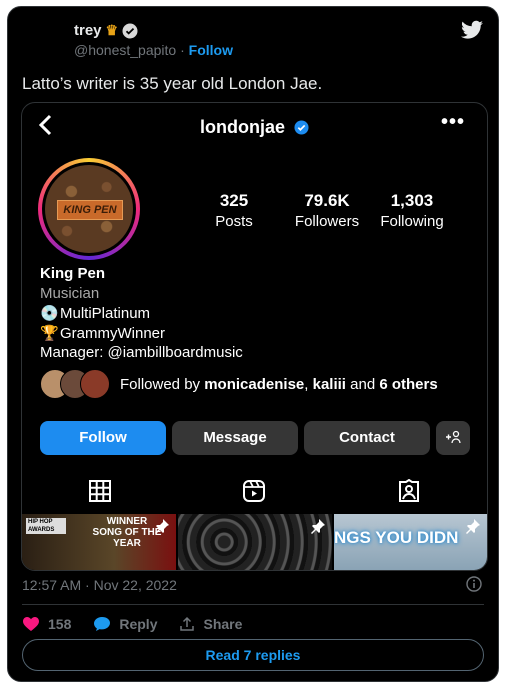 This screenshot has height=689, width=505. Describe the element at coordinates (99, 542) in the screenshot. I see `post-thumbnail: HIP HOP AWARDS WINNER SONG OF THE YEAR` at that location.